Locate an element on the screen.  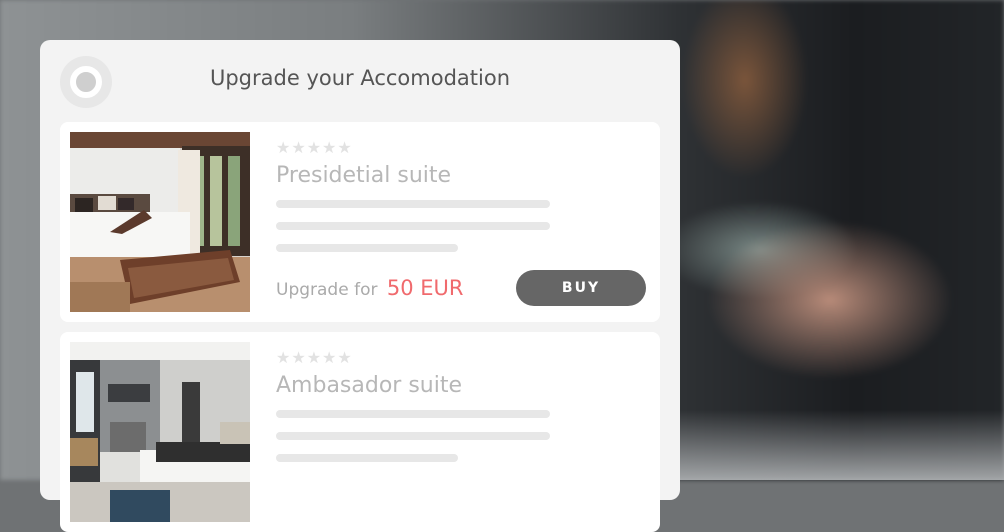
room-name: Presidetial suite is located at coordinates (364, 175).